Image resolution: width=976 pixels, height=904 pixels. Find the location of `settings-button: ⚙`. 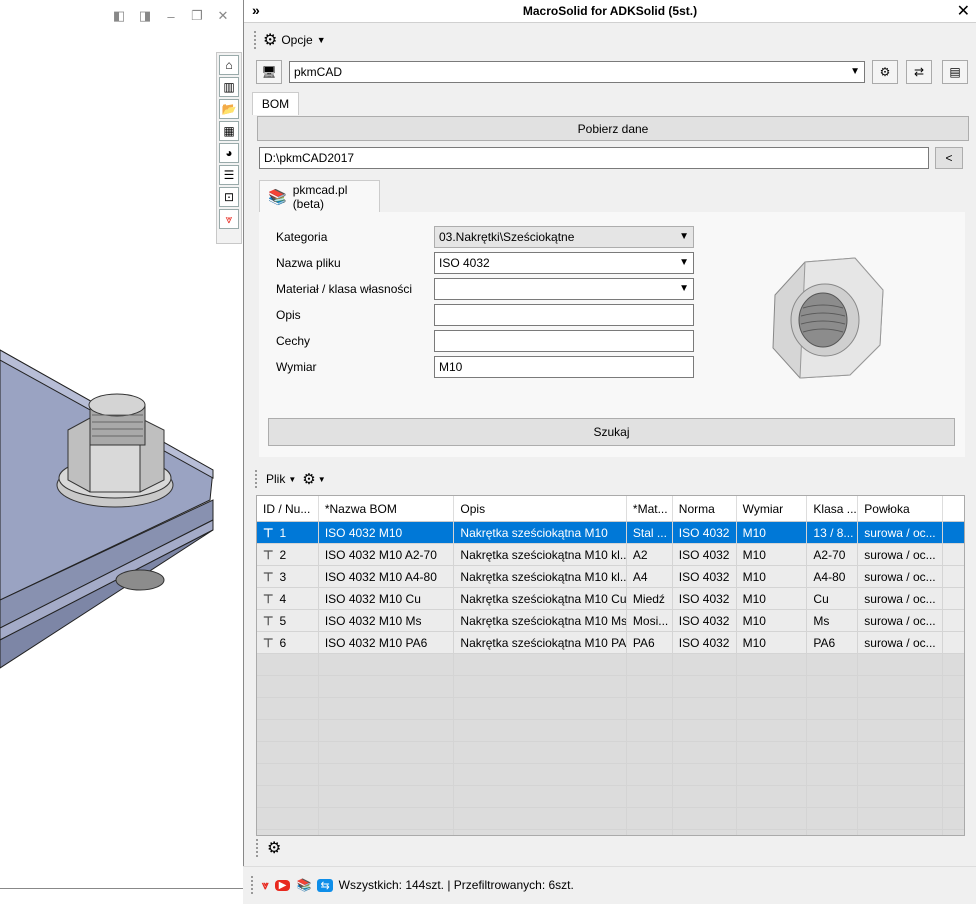

settings-button: ⚙ is located at coordinates (885, 72).